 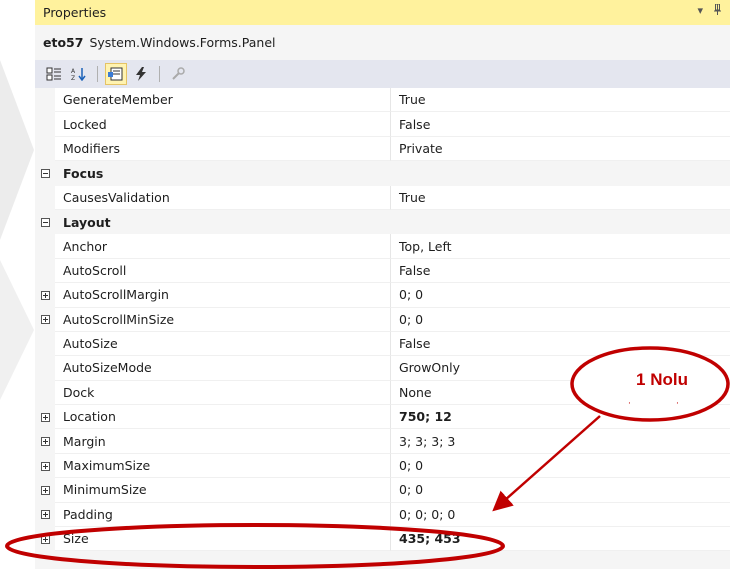 I want to click on property-name: Modifiers, so click(x=222, y=149).